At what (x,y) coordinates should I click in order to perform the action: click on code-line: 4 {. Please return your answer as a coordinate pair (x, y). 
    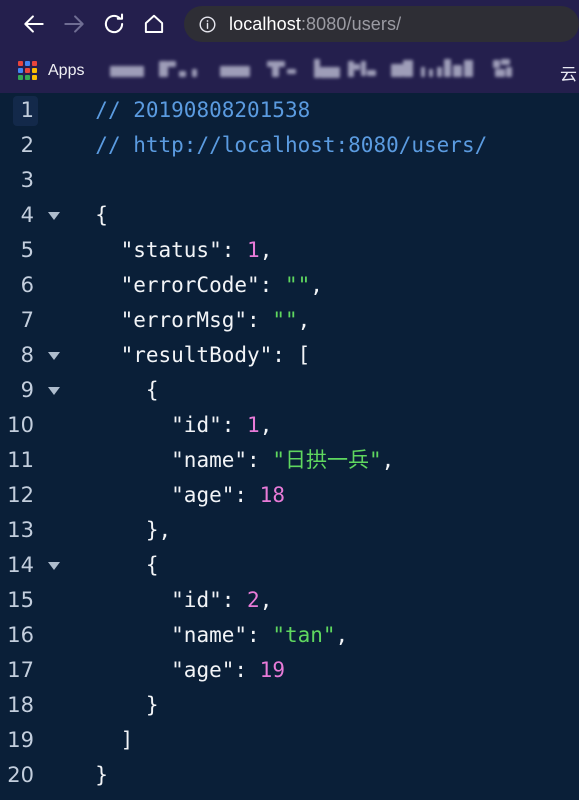
    Looking at the image, I should click on (289, 215).